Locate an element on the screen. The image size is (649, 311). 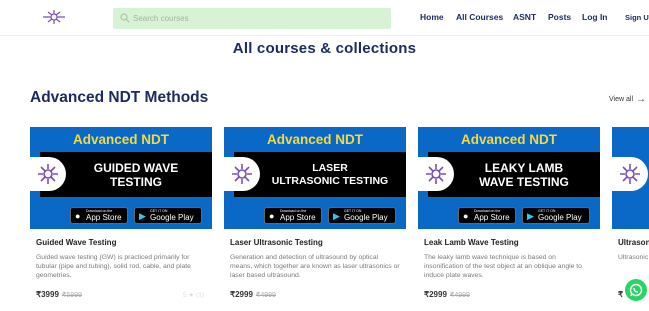
page-title: All courses & collections is located at coordinates (324, 48).